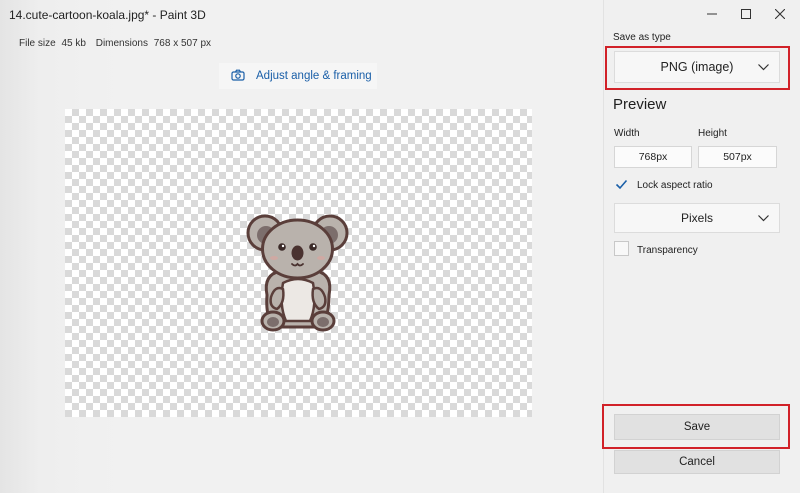 The height and width of the screenshot is (493, 800). What do you see at coordinates (238, 76) in the screenshot?
I see `camera-icon` at bounding box center [238, 76].